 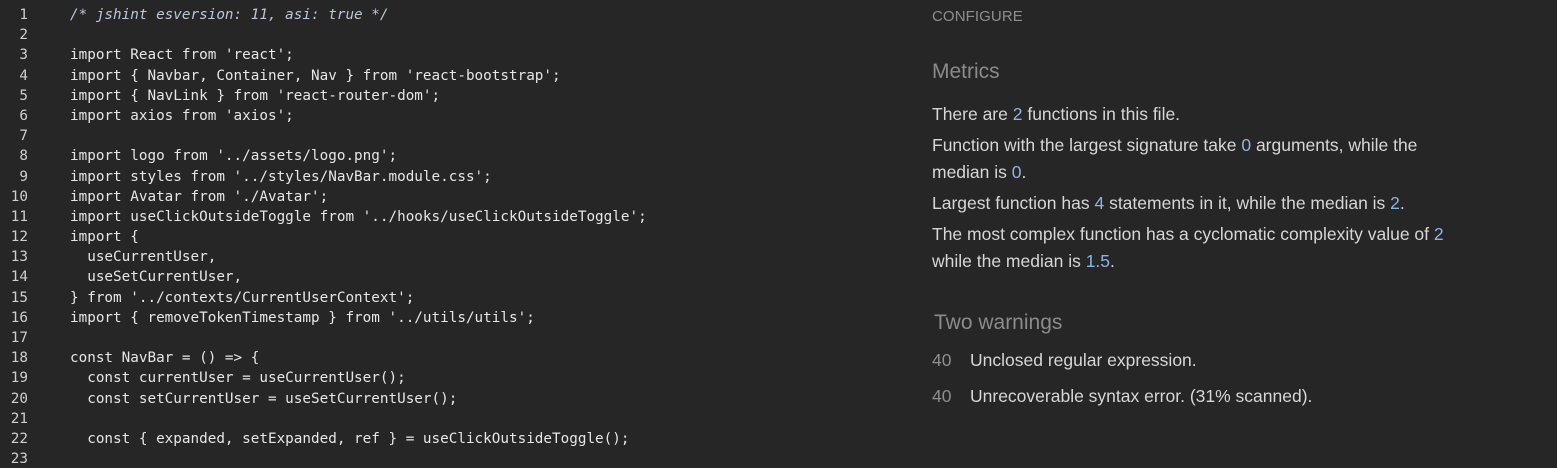 I want to click on code-line: 2, so click(x=450, y=35).